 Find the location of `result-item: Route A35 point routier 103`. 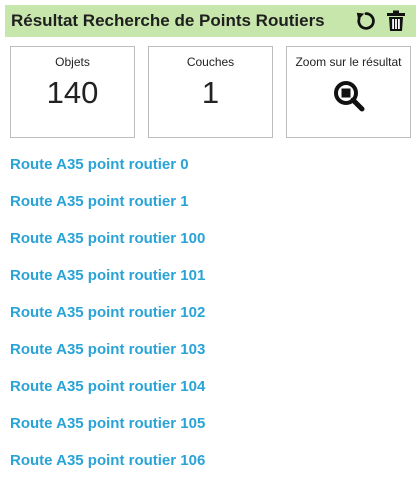

result-item: Route A35 point routier 103 is located at coordinates (210, 353).